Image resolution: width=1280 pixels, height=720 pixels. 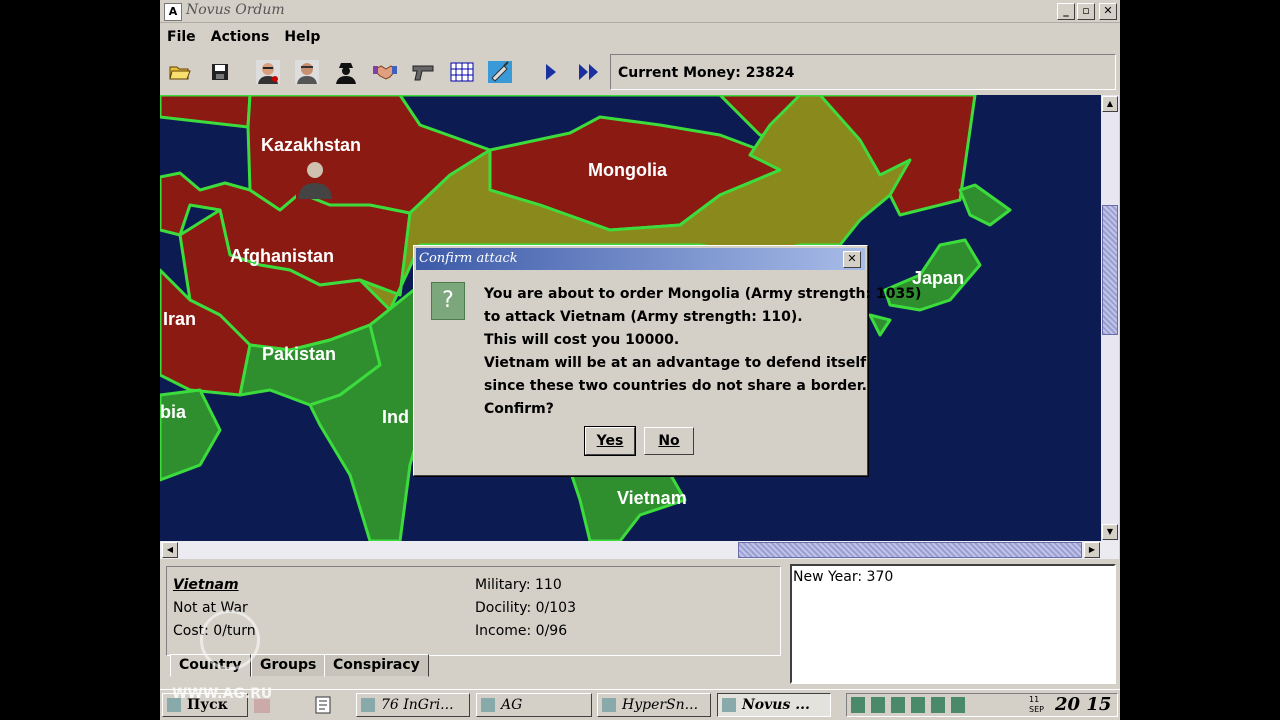 I want to click on selected-country-name: Vietnam, so click(x=206, y=585).